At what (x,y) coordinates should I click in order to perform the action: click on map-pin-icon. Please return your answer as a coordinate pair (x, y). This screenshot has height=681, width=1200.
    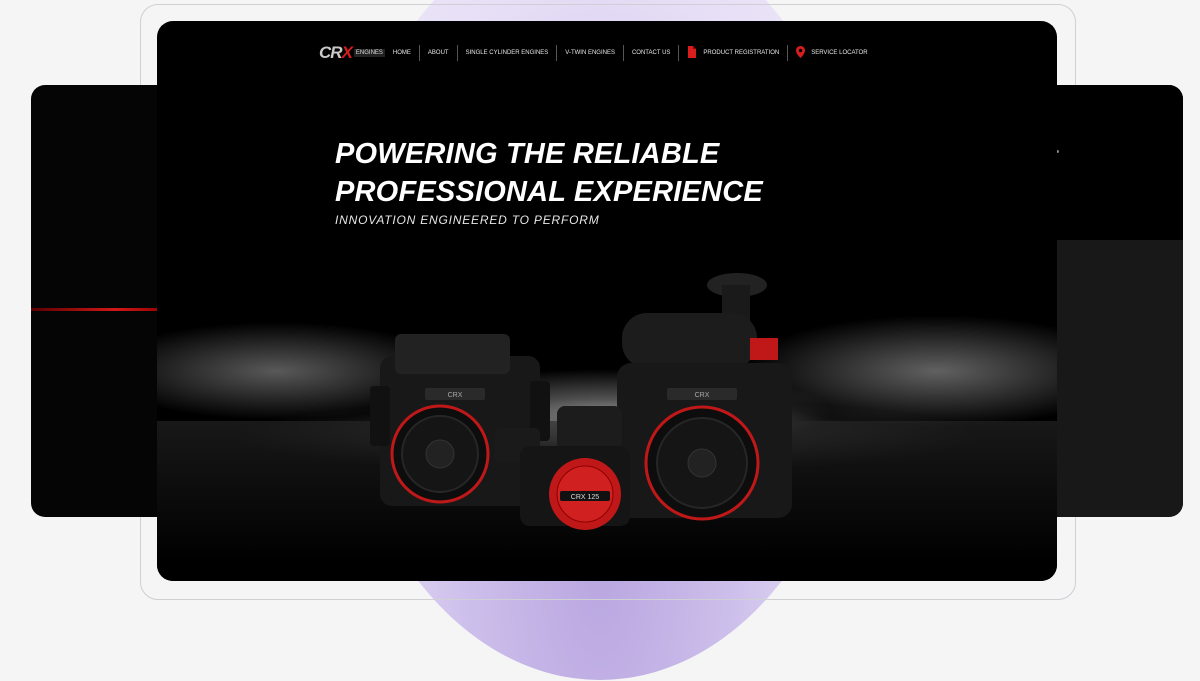
    Looking at the image, I should click on (801, 52).